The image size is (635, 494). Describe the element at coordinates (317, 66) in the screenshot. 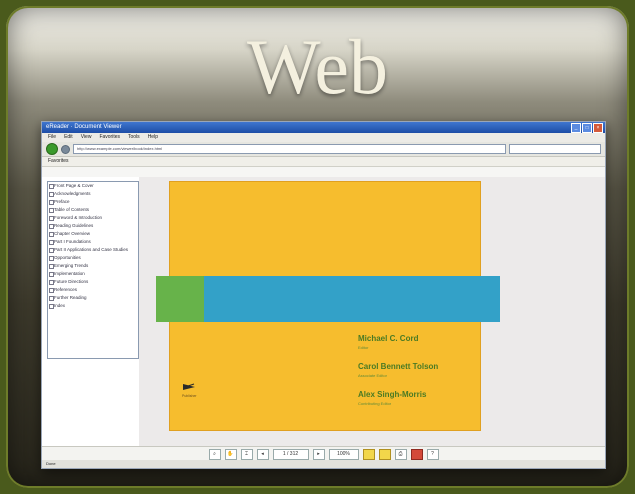

I see `heading-title: Web` at that location.